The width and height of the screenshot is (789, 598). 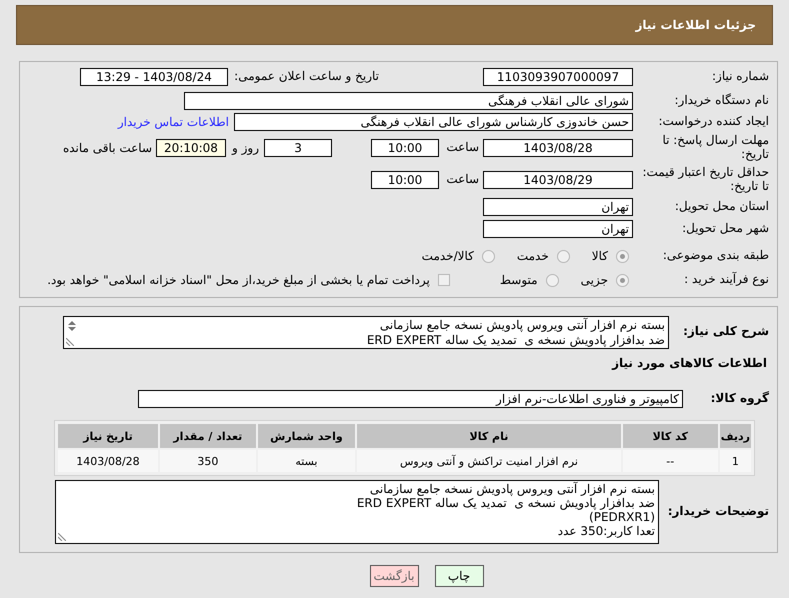 I want to click on announce-date-field: 1403/08/24 - 13:29, so click(x=154, y=77).